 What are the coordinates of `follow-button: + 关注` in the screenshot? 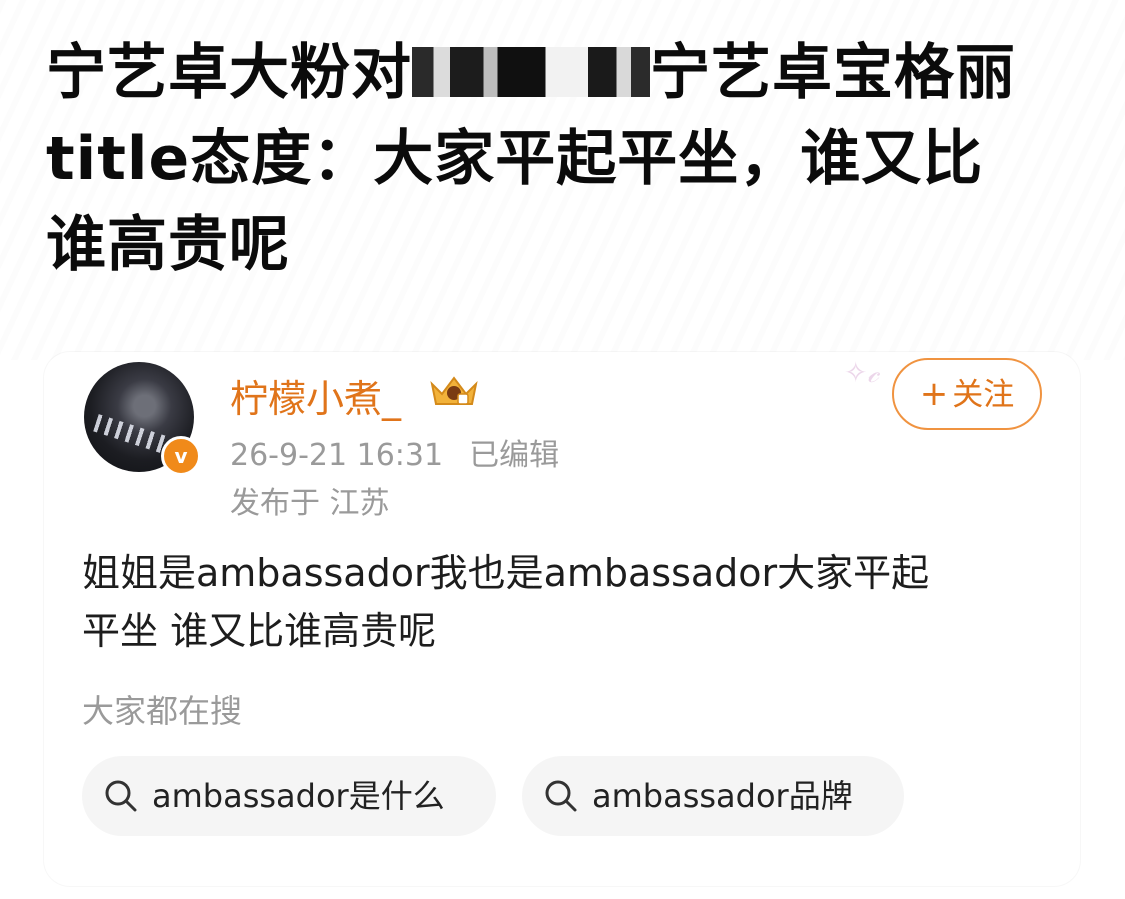 It's located at (967, 394).